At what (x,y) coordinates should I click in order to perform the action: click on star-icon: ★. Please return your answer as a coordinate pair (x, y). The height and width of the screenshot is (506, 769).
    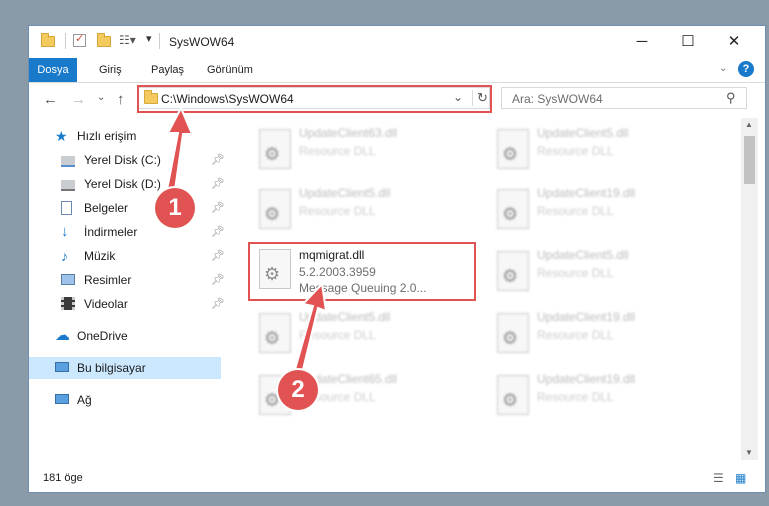
    Looking at the image, I should click on (61, 136).